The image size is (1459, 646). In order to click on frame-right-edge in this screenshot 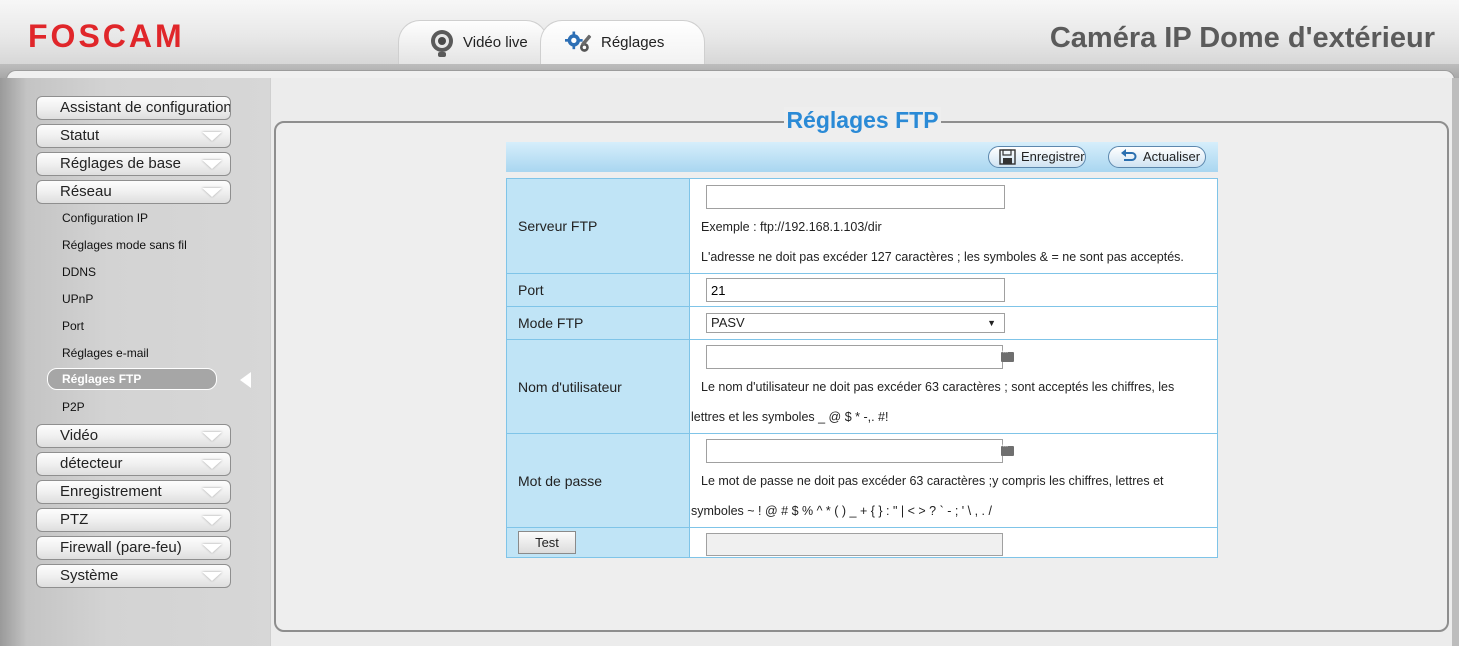, I will do `click(1455, 362)`.